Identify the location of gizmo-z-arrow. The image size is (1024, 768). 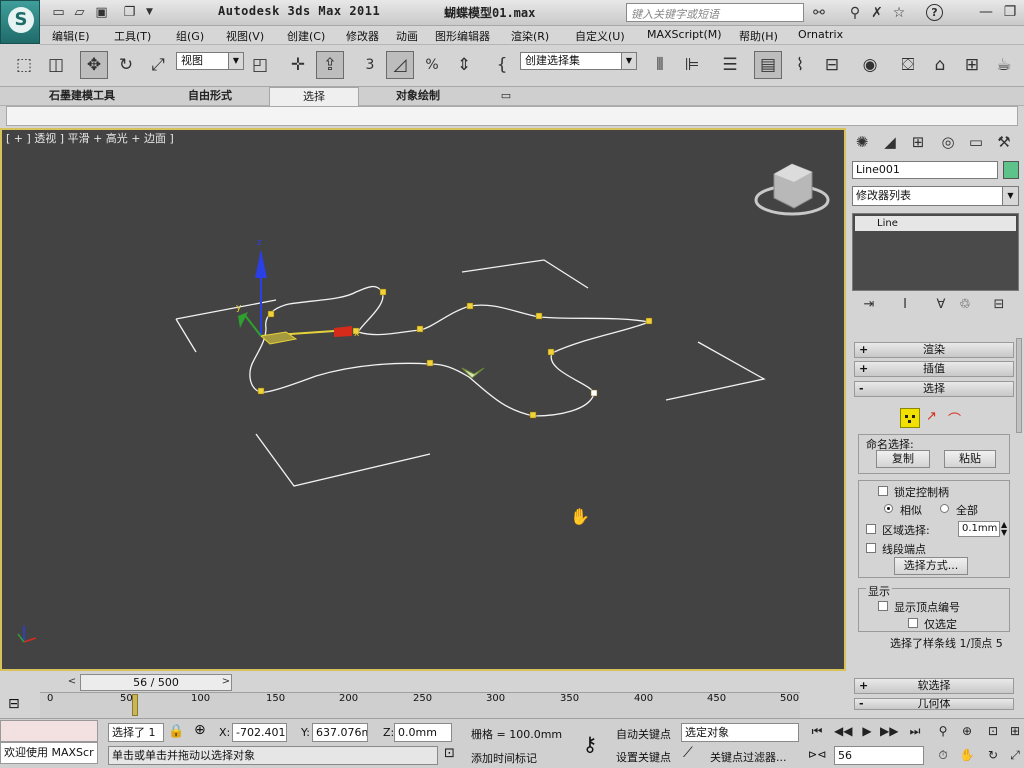
(261, 264).